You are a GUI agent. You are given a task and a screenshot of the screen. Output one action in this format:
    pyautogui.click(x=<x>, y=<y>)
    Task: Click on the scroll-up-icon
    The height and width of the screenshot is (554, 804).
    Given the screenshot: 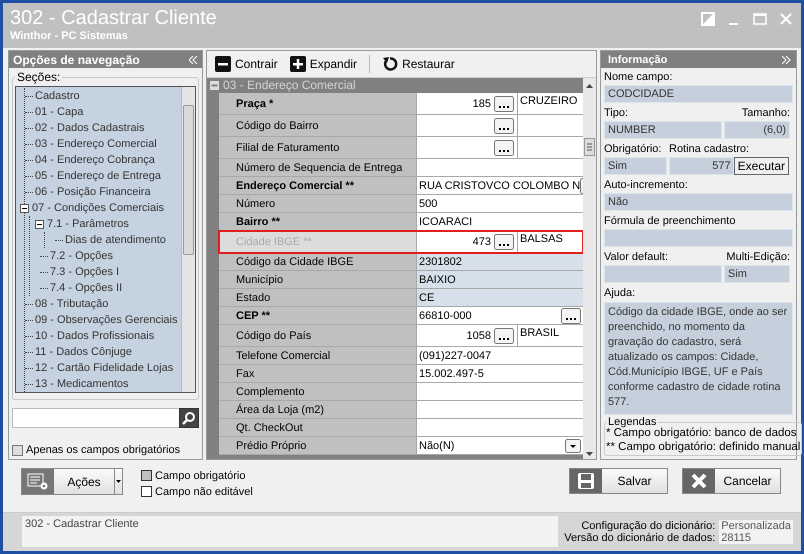 What is the action you would take?
    pyautogui.click(x=589, y=86)
    